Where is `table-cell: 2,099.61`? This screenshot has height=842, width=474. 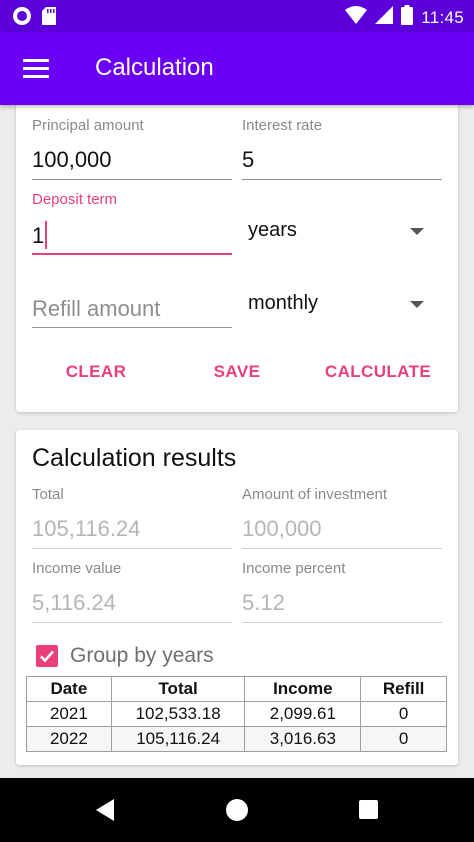
table-cell: 2,099.61 is located at coordinates (303, 714).